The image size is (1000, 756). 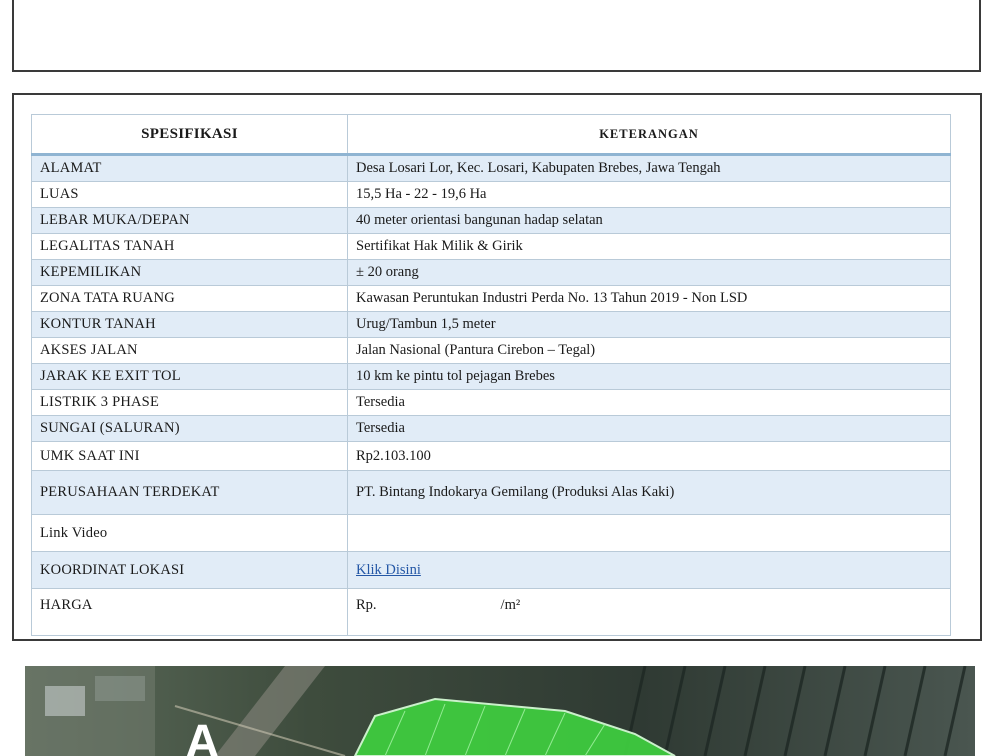 I want to click on row-label: KOORDINAT LOKASI, so click(x=189, y=570).